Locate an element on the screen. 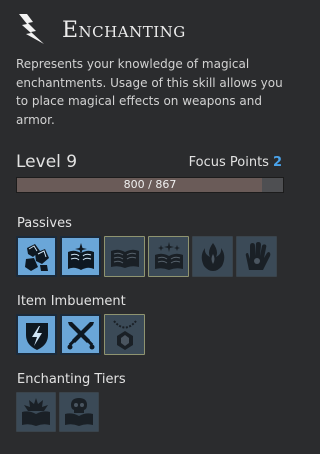  sparkling-book-icon is located at coordinates (168, 255).